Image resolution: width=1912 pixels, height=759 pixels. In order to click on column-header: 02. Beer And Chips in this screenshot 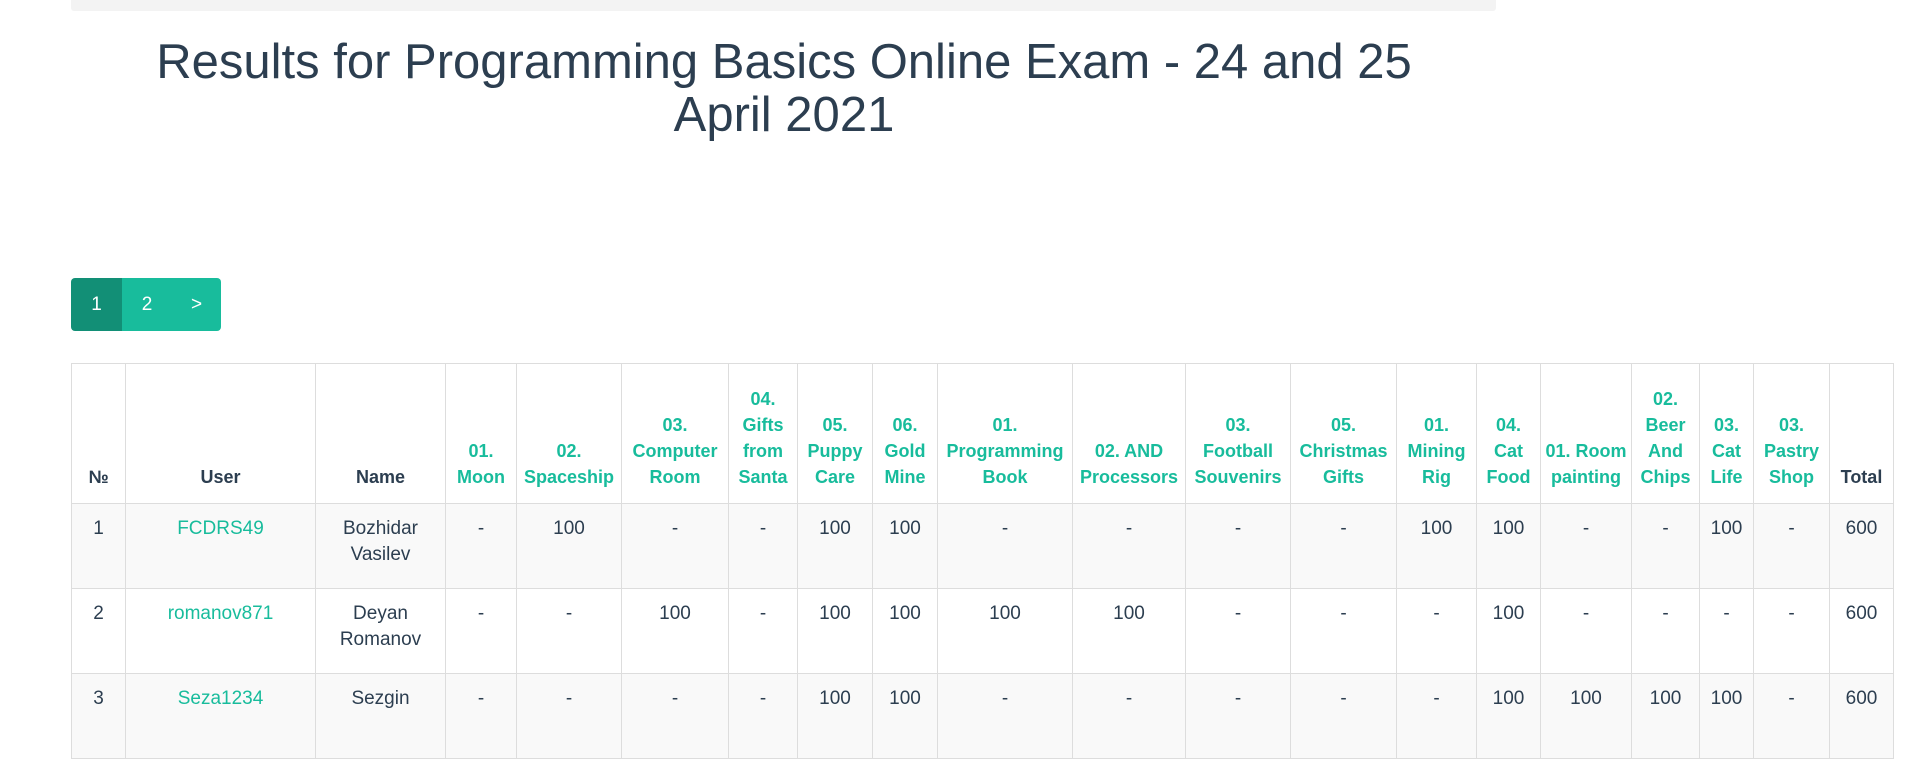, I will do `click(1665, 433)`.